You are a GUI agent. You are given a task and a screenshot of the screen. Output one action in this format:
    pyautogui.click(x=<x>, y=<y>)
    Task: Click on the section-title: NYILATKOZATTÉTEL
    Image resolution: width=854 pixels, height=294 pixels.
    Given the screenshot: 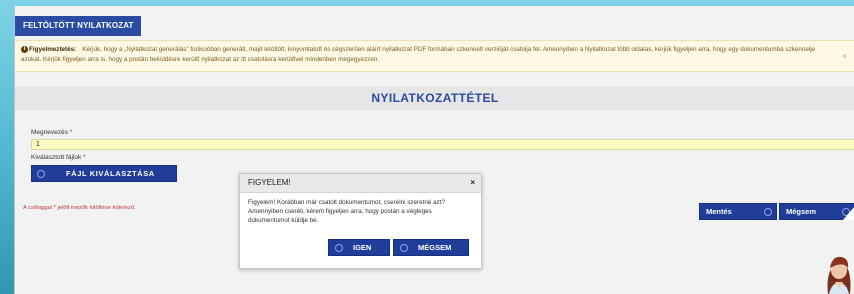 What is the action you would take?
    pyautogui.click(x=434, y=98)
    